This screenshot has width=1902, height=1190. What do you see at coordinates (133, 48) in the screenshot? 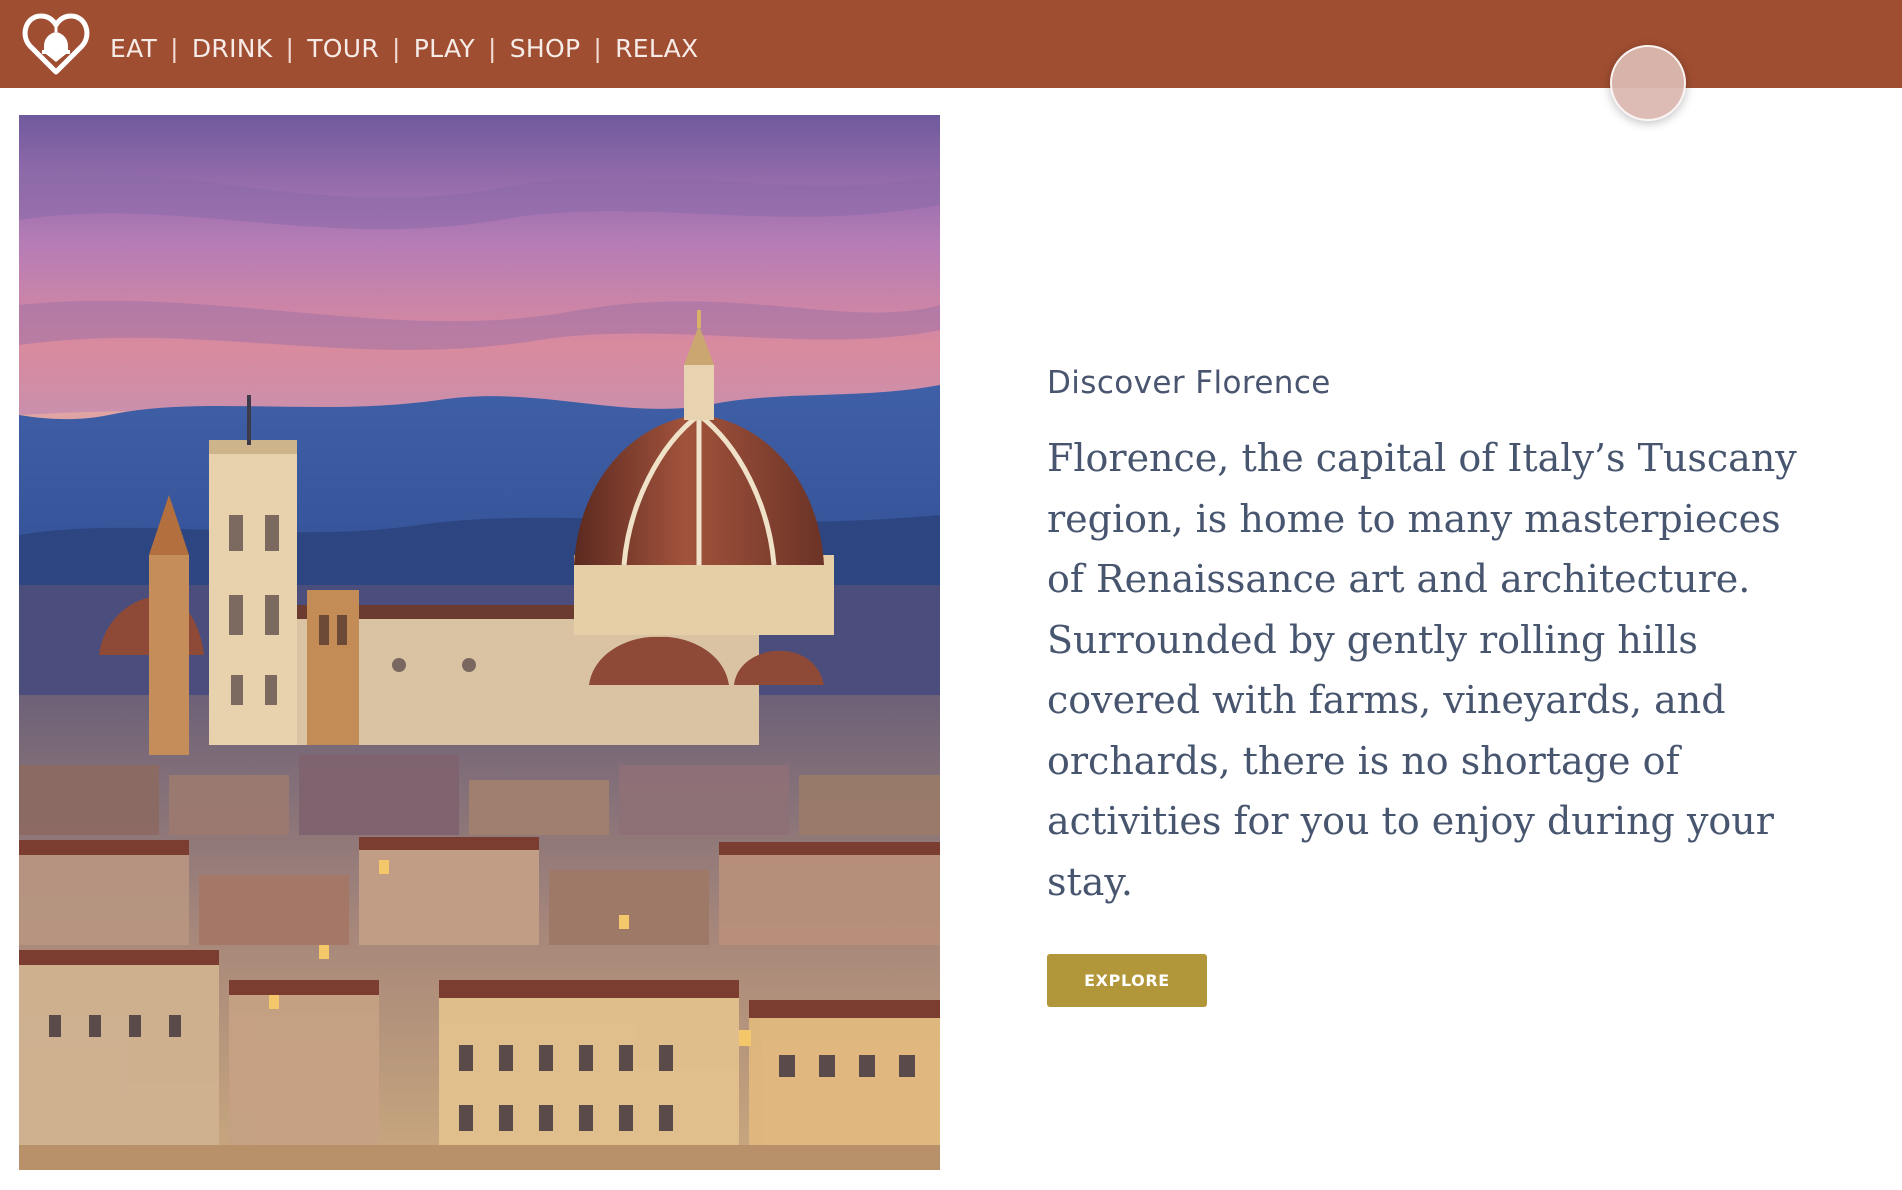
I see `nav-item-eat: EAT` at bounding box center [133, 48].